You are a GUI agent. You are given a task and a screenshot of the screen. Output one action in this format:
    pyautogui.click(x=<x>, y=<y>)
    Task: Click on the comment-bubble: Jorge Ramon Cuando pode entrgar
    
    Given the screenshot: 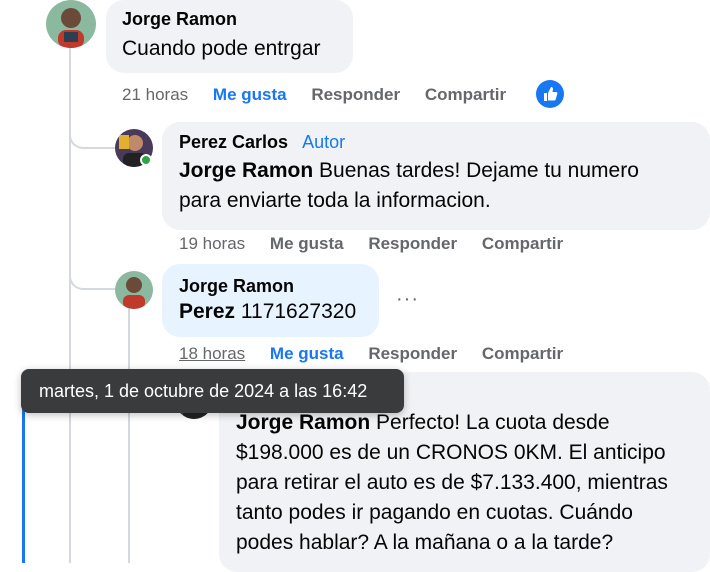 What is the action you would take?
    pyautogui.click(x=229, y=36)
    